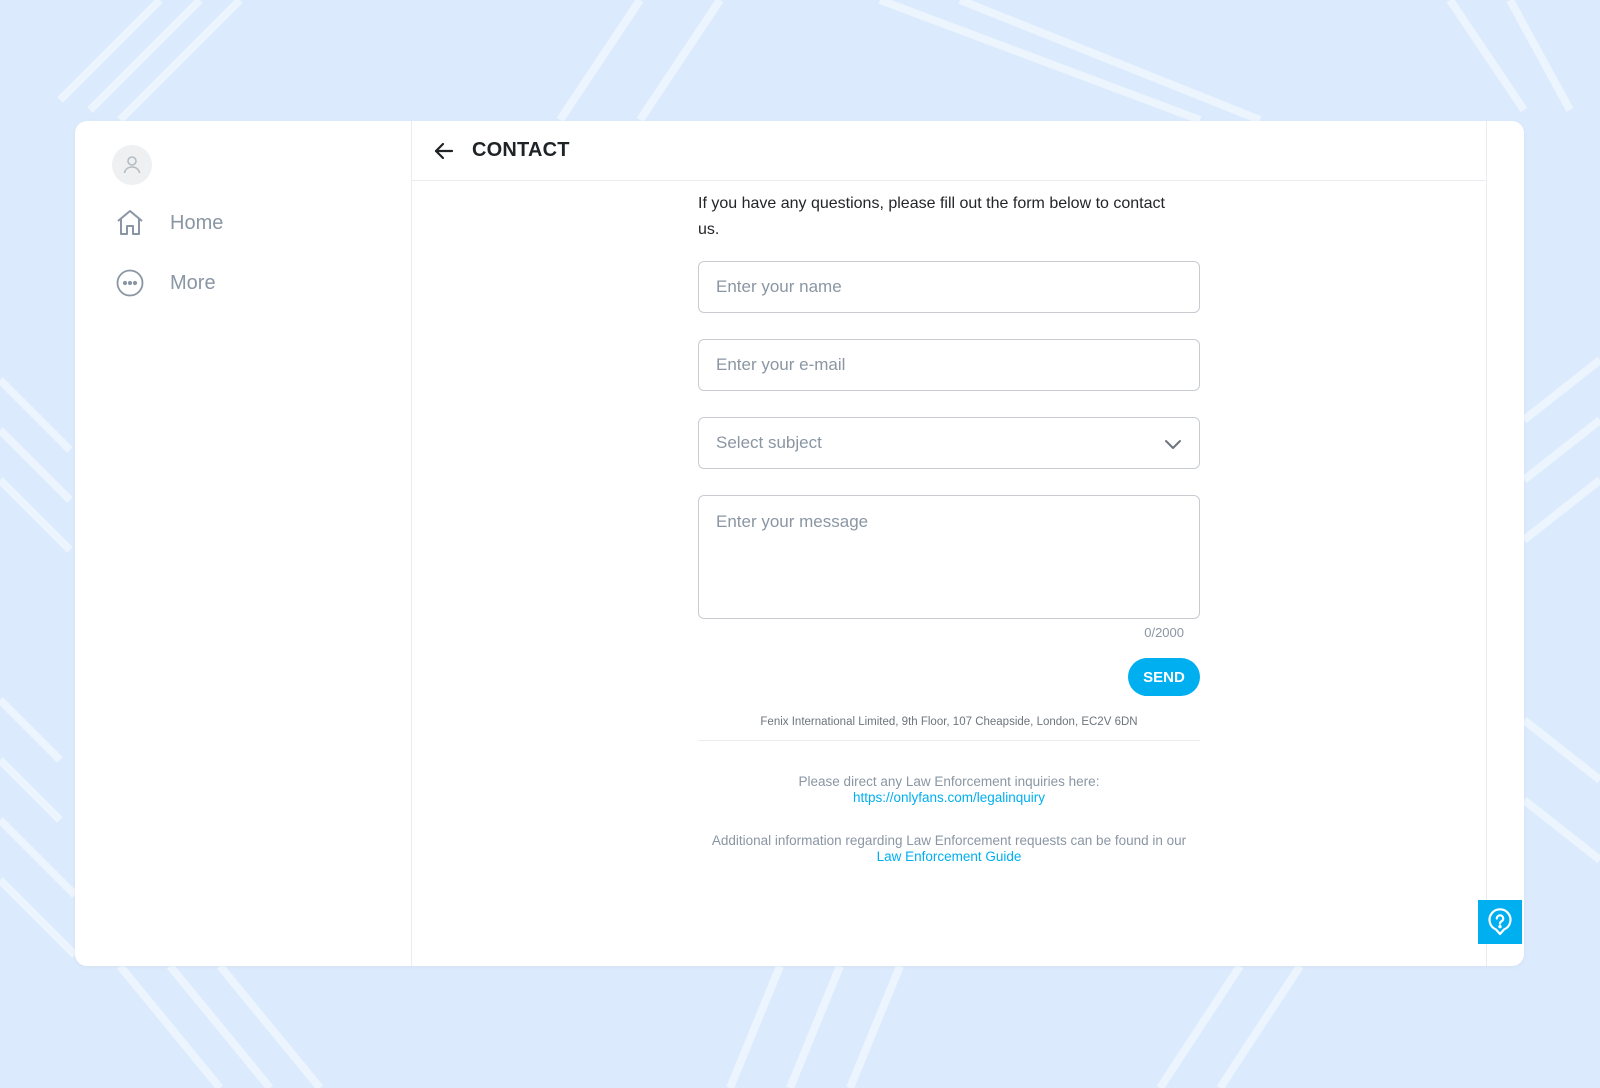 The height and width of the screenshot is (1088, 1600). What do you see at coordinates (130, 223) in the screenshot?
I see `home-icon` at bounding box center [130, 223].